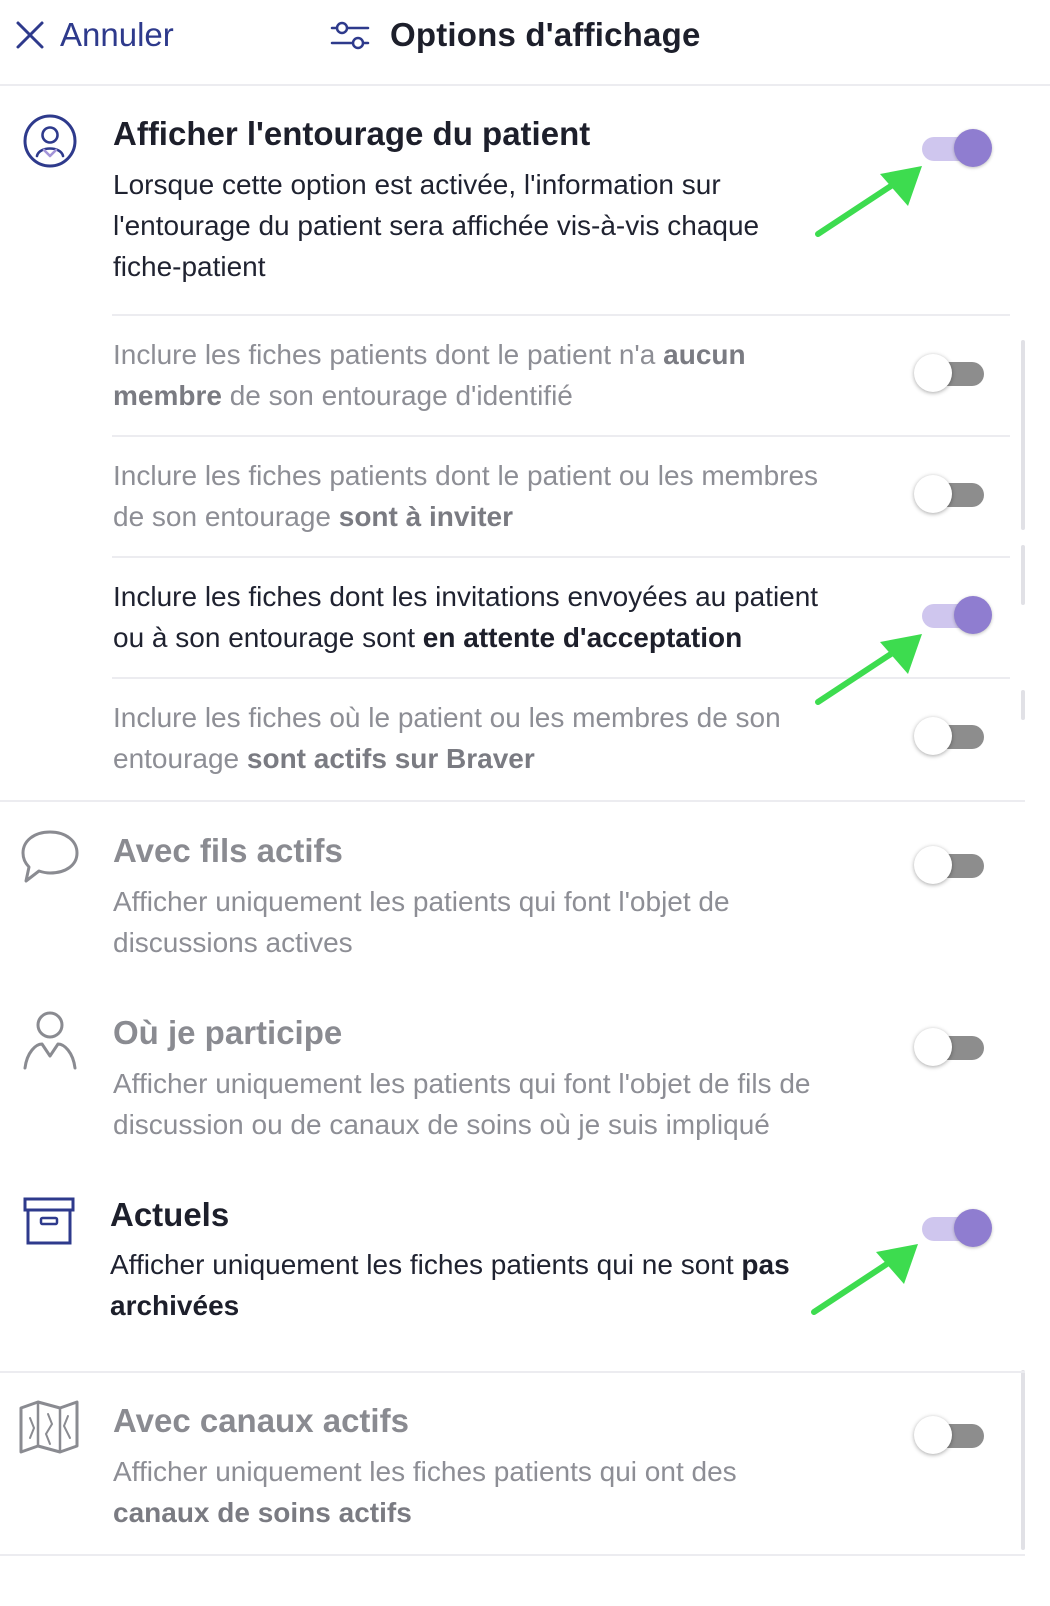 The width and height of the screenshot is (1050, 1606). Describe the element at coordinates (50, 856) in the screenshot. I see `chat-bubble-icon` at that location.